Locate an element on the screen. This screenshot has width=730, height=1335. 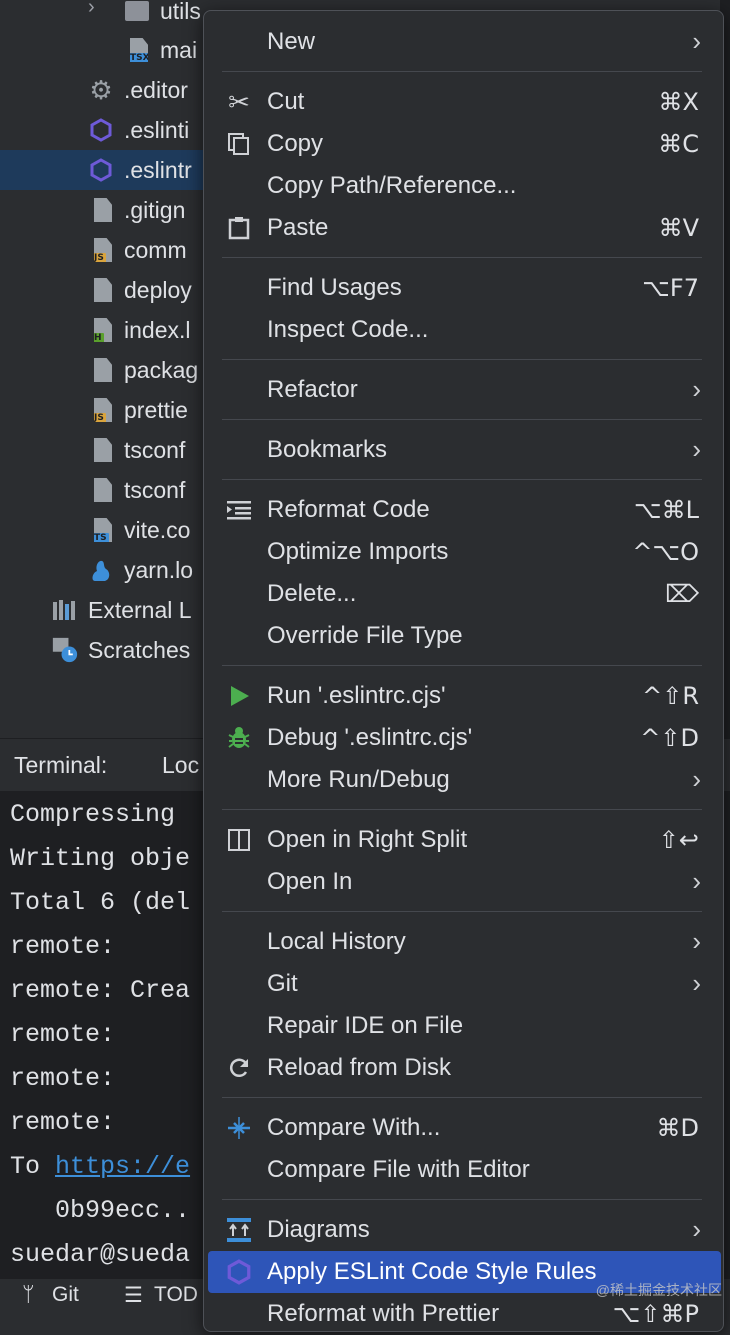
tree-item-prettier: JS prettie is located at coordinates (105, 410).